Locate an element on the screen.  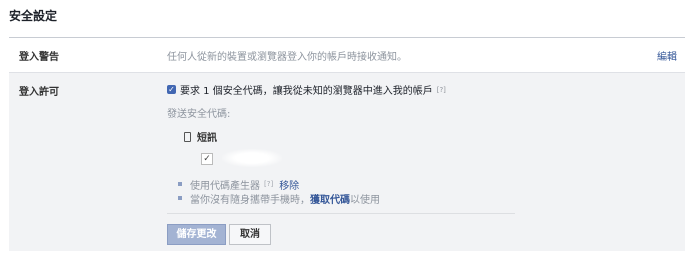
save-changes-button: 儲存更改 is located at coordinates (196, 234).